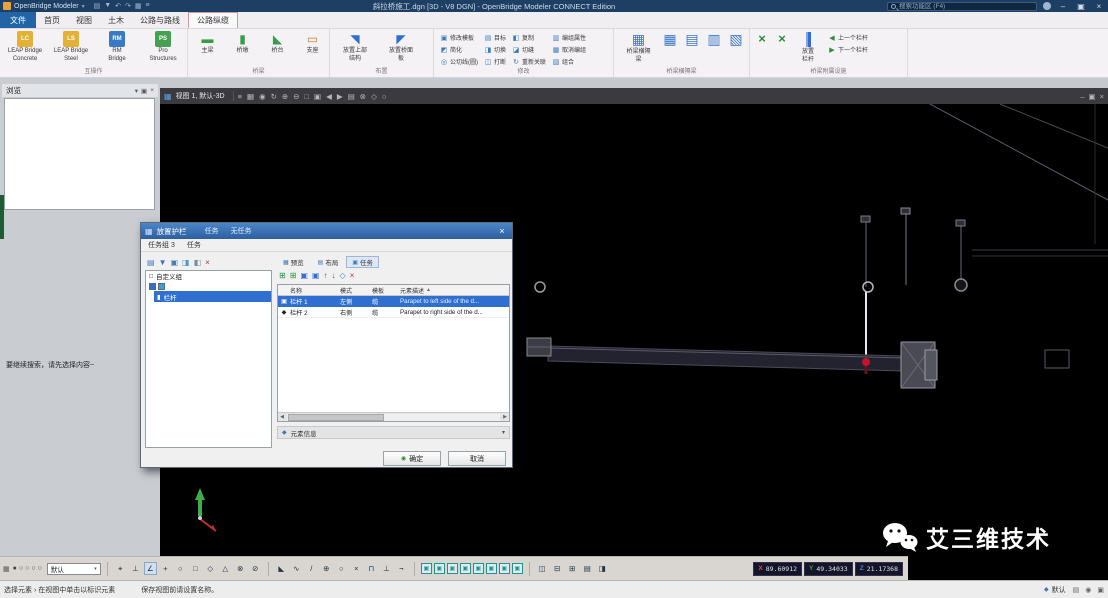 The width and height of the screenshot is (1108, 598). Describe the element at coordinates (495, 50) in the screenshot. I see `modify-tool-button: ◨ 切换` at that location.